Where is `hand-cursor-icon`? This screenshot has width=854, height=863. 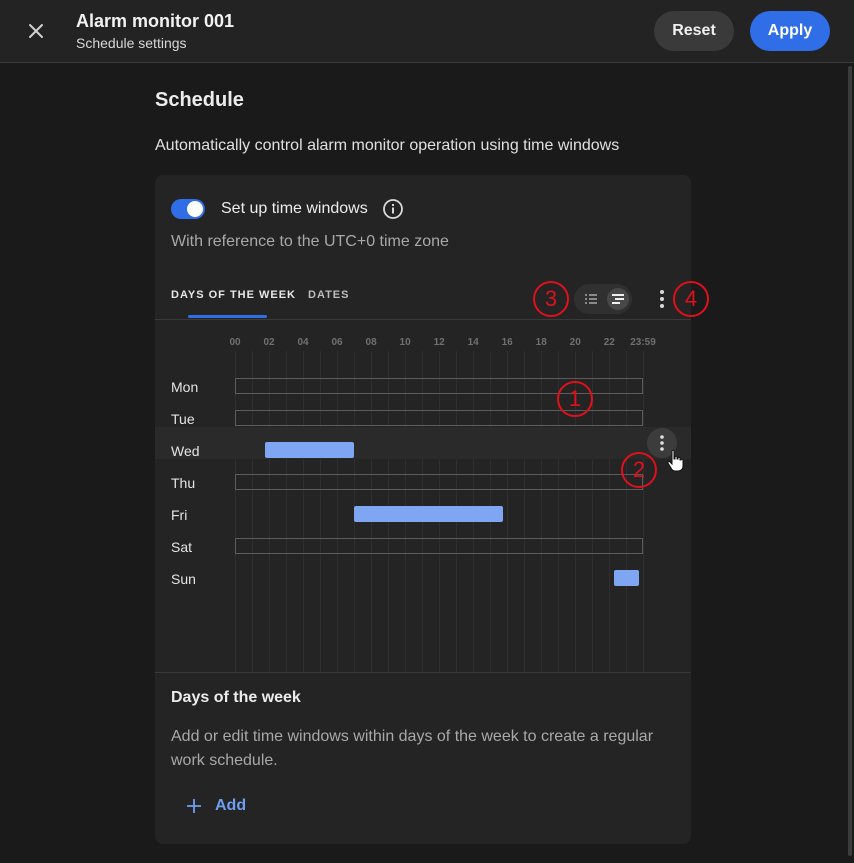
hand-cursor-icon is located at coordinates (675, 460).